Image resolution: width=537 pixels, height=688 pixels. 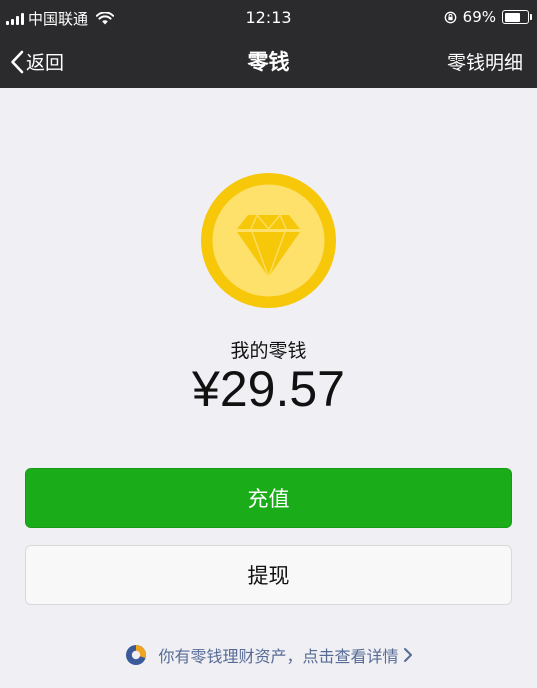 What do you see at coordinates (268, 498) in the screenshot?
I see `recharge-button: 充值` at bounding box center [268, 498].